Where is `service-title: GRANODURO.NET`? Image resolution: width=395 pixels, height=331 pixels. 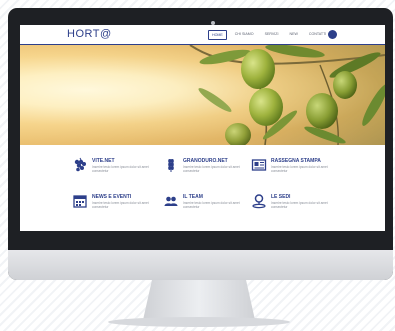 service-title: GRANODURO.NET is located at coordinates (205, 161).